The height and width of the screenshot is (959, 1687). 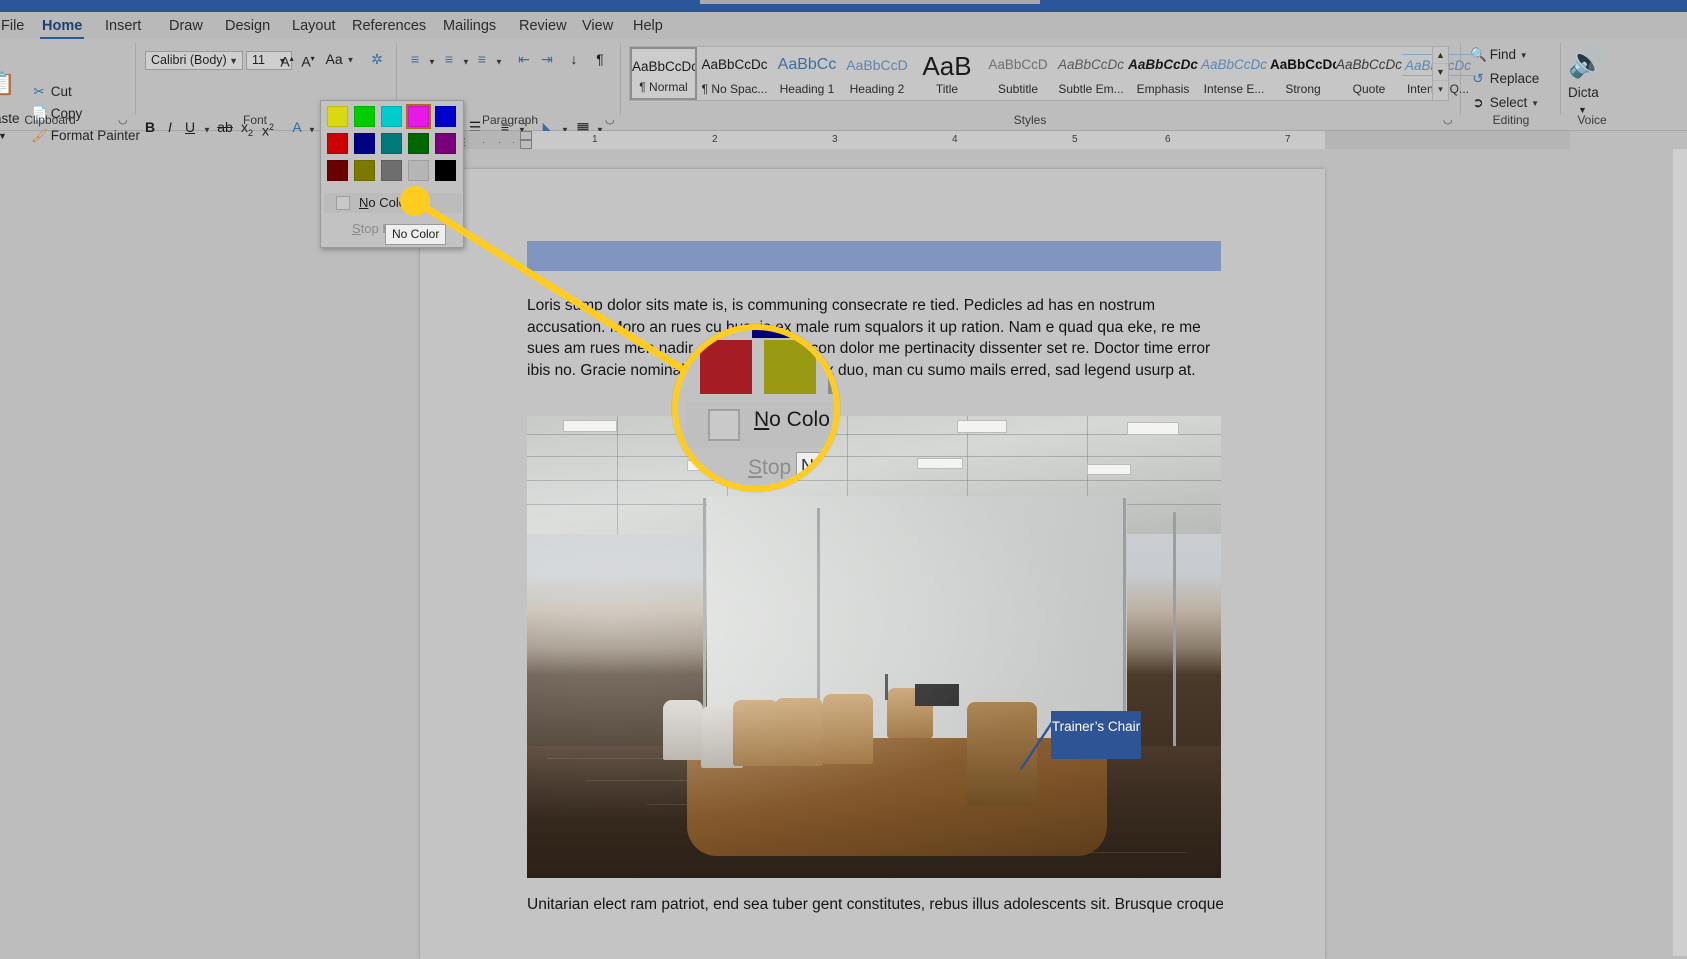 What do you see at coordinates (308, 60) in the screenshot?
I see `shrink-font-button: A▾` at bounding box center [308, 60].